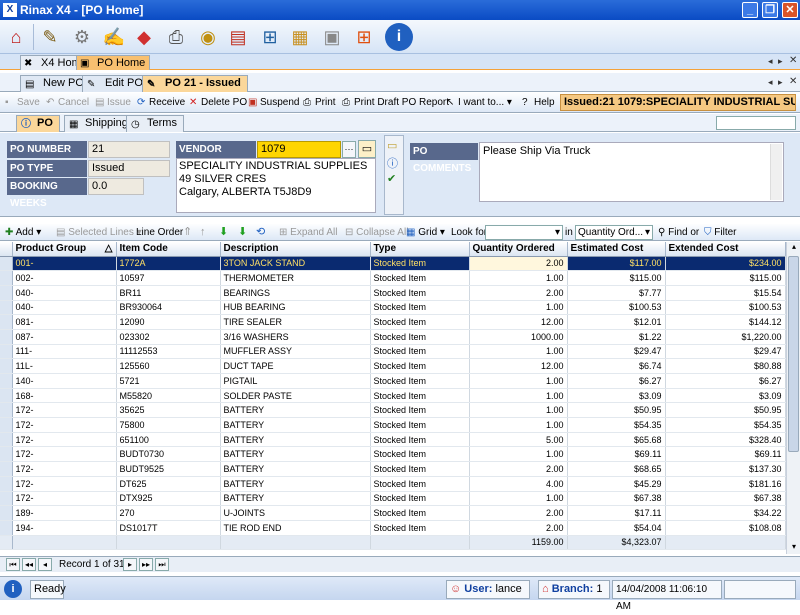 Image resolution: width=800 pixels, height=615 pixels. I want to click on column-header: Quantity Ordered, so click(518, 249).